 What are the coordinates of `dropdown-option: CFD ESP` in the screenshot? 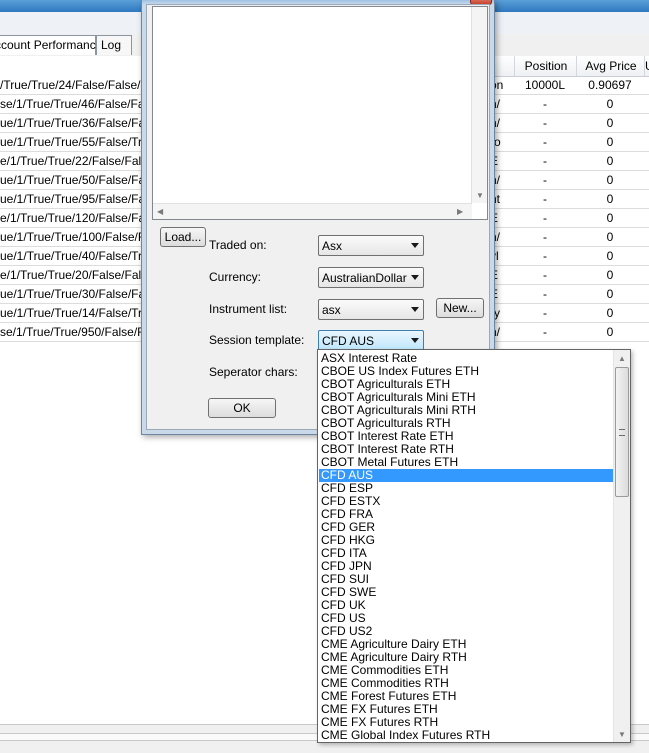 It's located at (467, 488).